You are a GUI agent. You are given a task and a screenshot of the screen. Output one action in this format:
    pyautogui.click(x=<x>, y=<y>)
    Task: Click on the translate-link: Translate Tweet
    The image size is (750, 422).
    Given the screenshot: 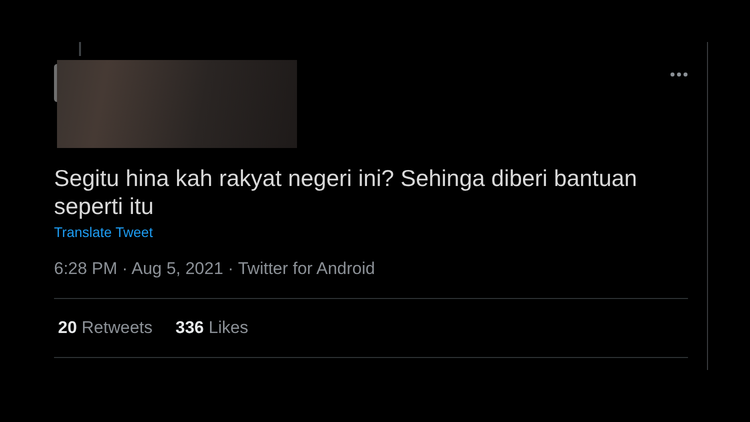 What is the action you would take?
    pyautogui.click(x=103, y=232)
    